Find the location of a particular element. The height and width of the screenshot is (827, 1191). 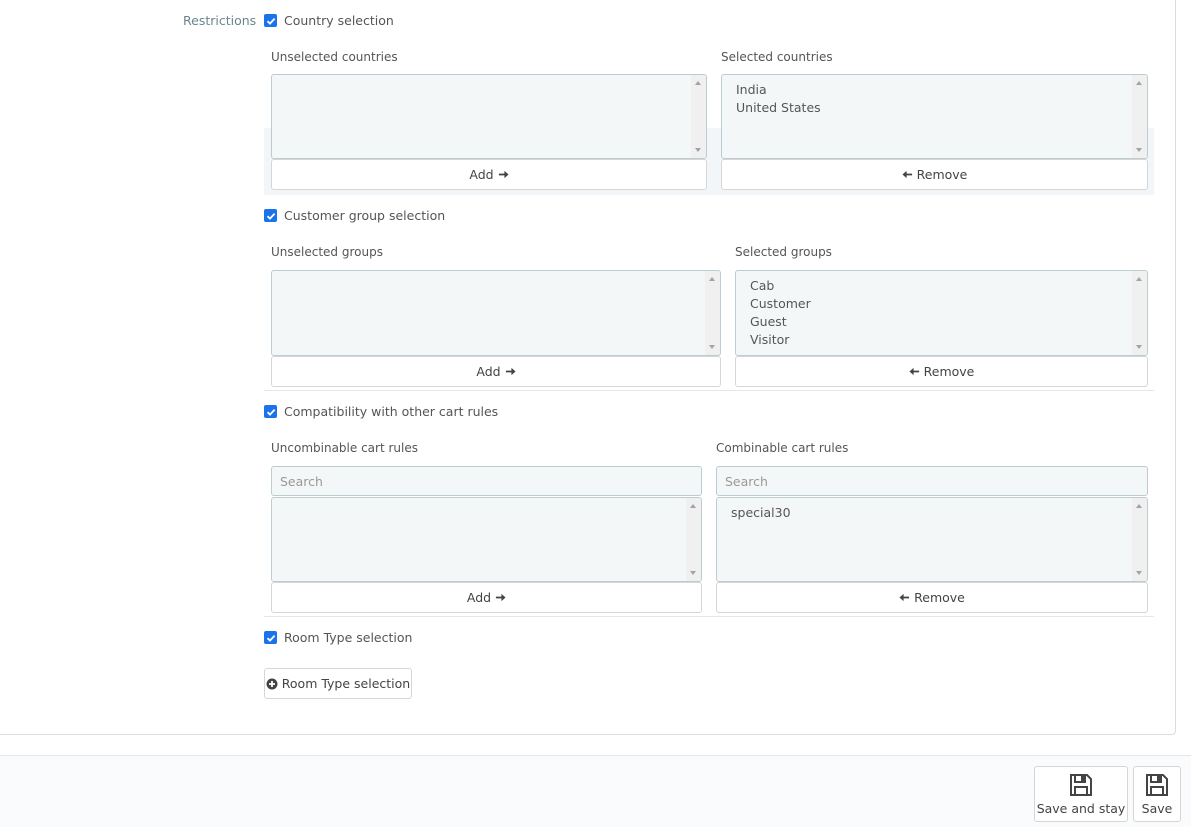

combinable-items: special30 is located at coordinates (932, 513).